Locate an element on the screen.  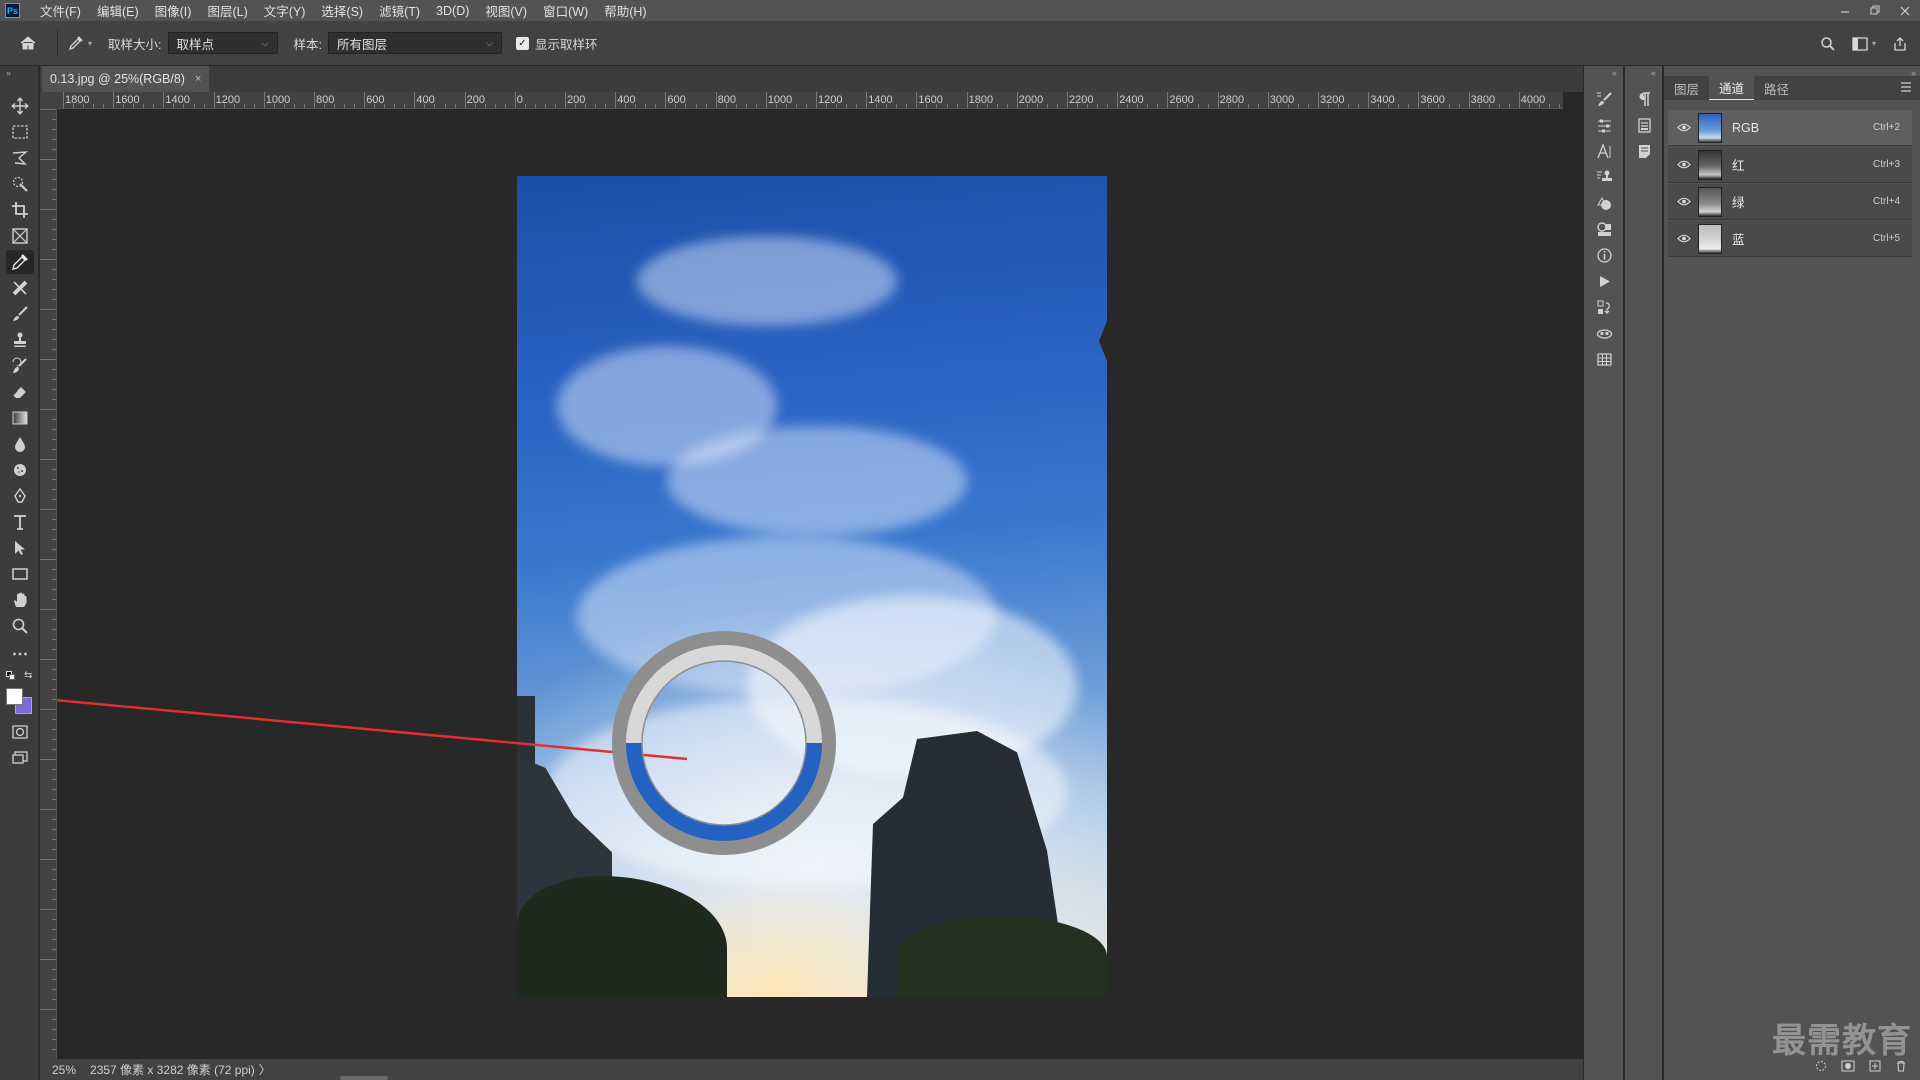
ruler-label: 4000 is located at coordinates (1533, 100).